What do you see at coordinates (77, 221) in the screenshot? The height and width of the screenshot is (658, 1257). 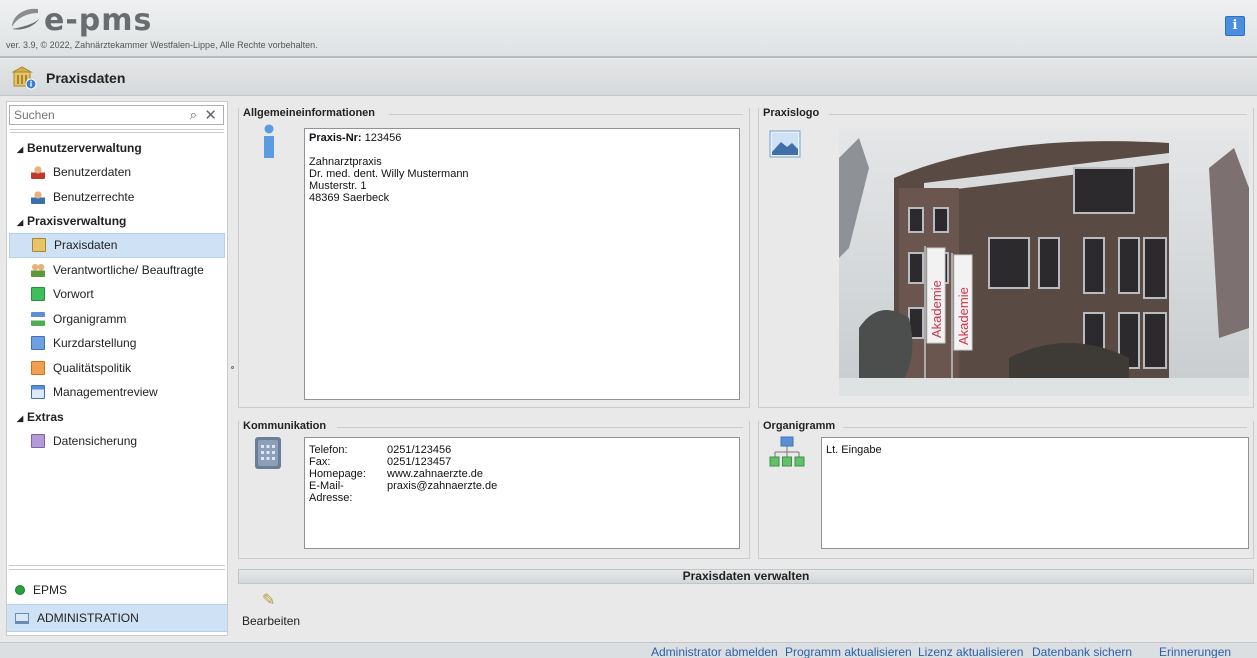 I see `group-label: Praxisverwaltung` at bounding box center [77, 221].